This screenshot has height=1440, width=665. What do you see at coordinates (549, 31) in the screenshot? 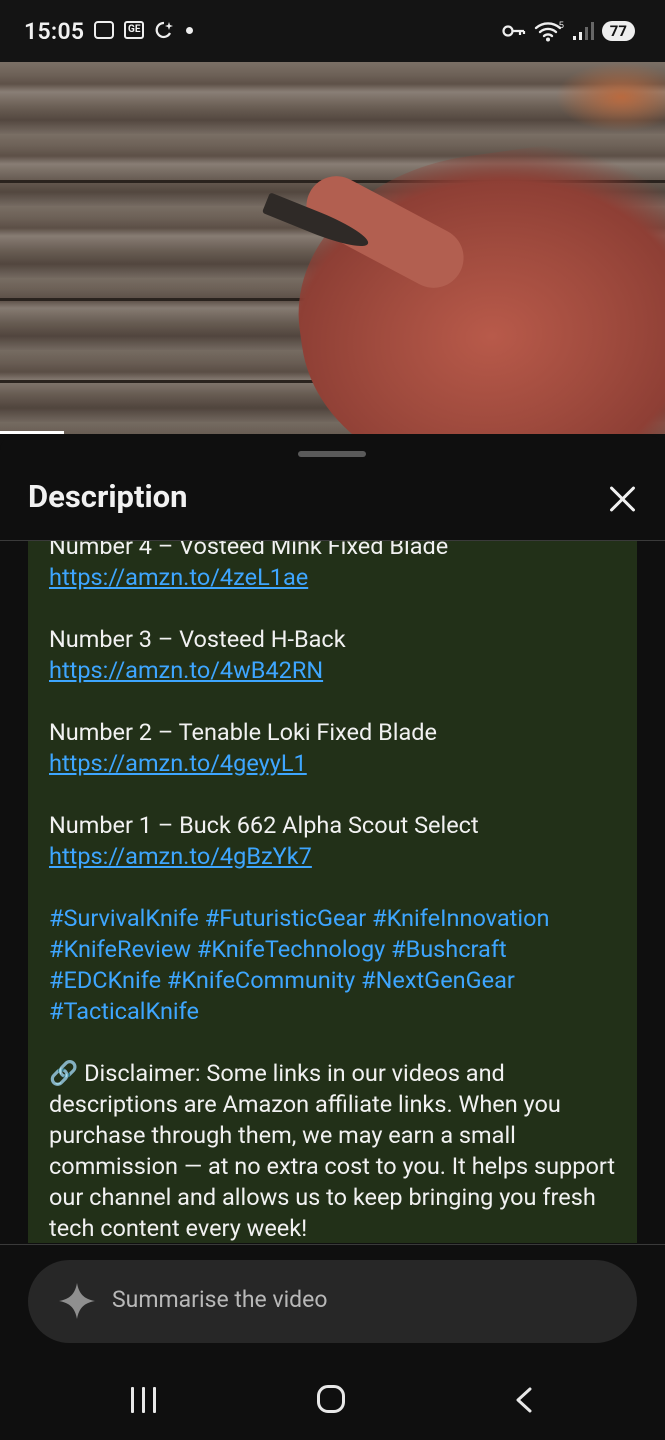
I see `wifi-icon: 5` at bounding box center [549, 31].